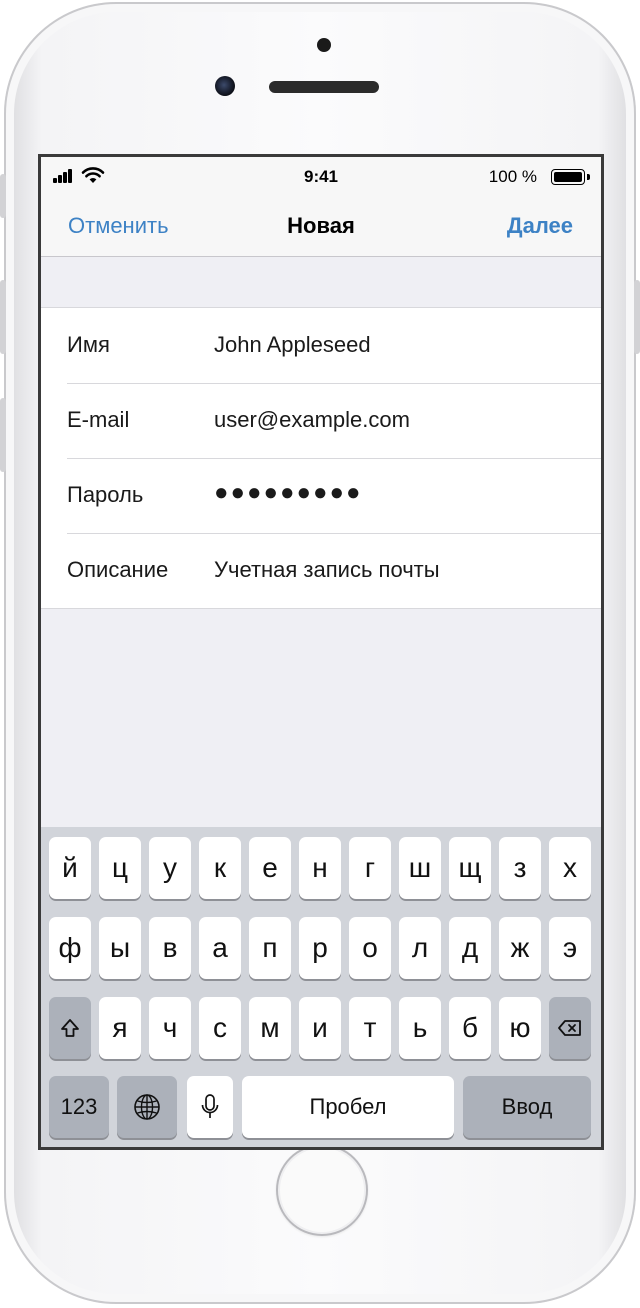 The image size is (640, 1308). Describe the element at coordinates (470, 868) in the screenshot. I see `key: щ` at that location.